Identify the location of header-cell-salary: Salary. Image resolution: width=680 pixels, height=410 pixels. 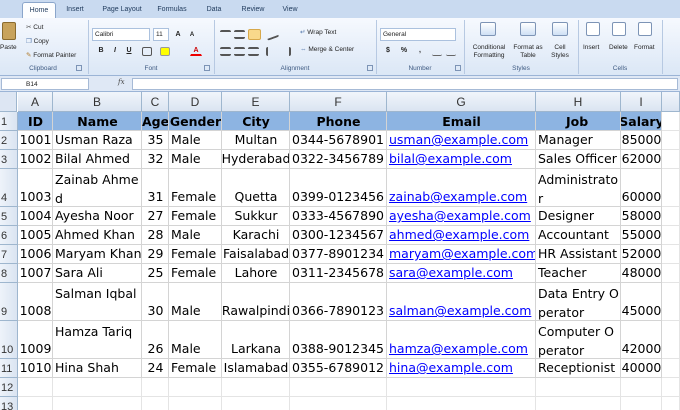
(641, 121).